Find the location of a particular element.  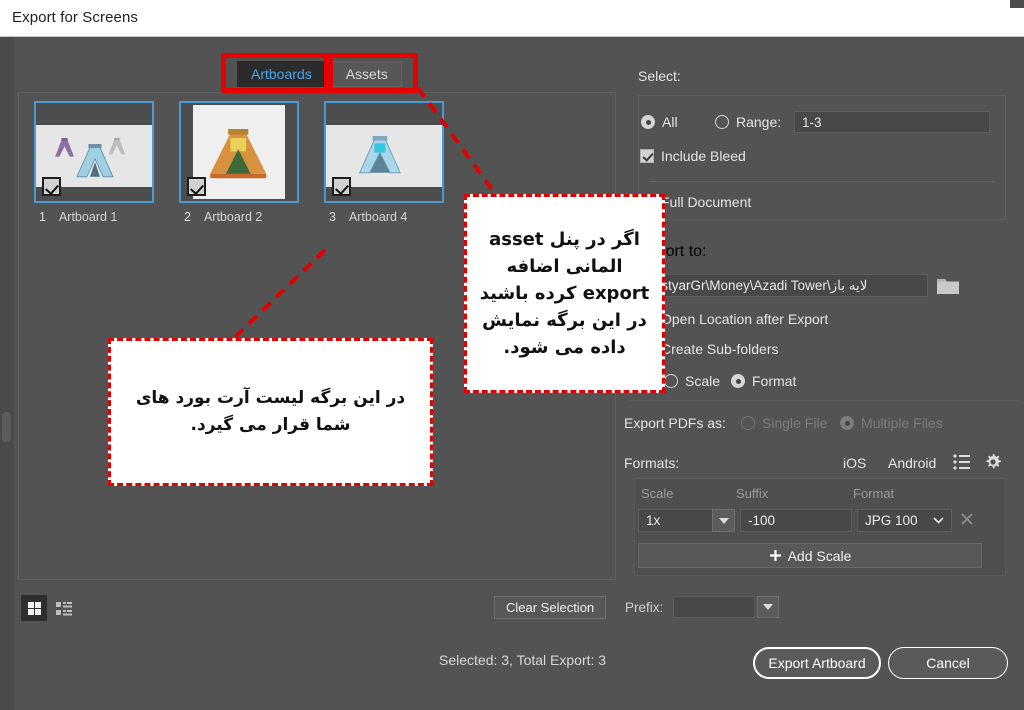

radio-format-icon is located at coordinates (738, 381).